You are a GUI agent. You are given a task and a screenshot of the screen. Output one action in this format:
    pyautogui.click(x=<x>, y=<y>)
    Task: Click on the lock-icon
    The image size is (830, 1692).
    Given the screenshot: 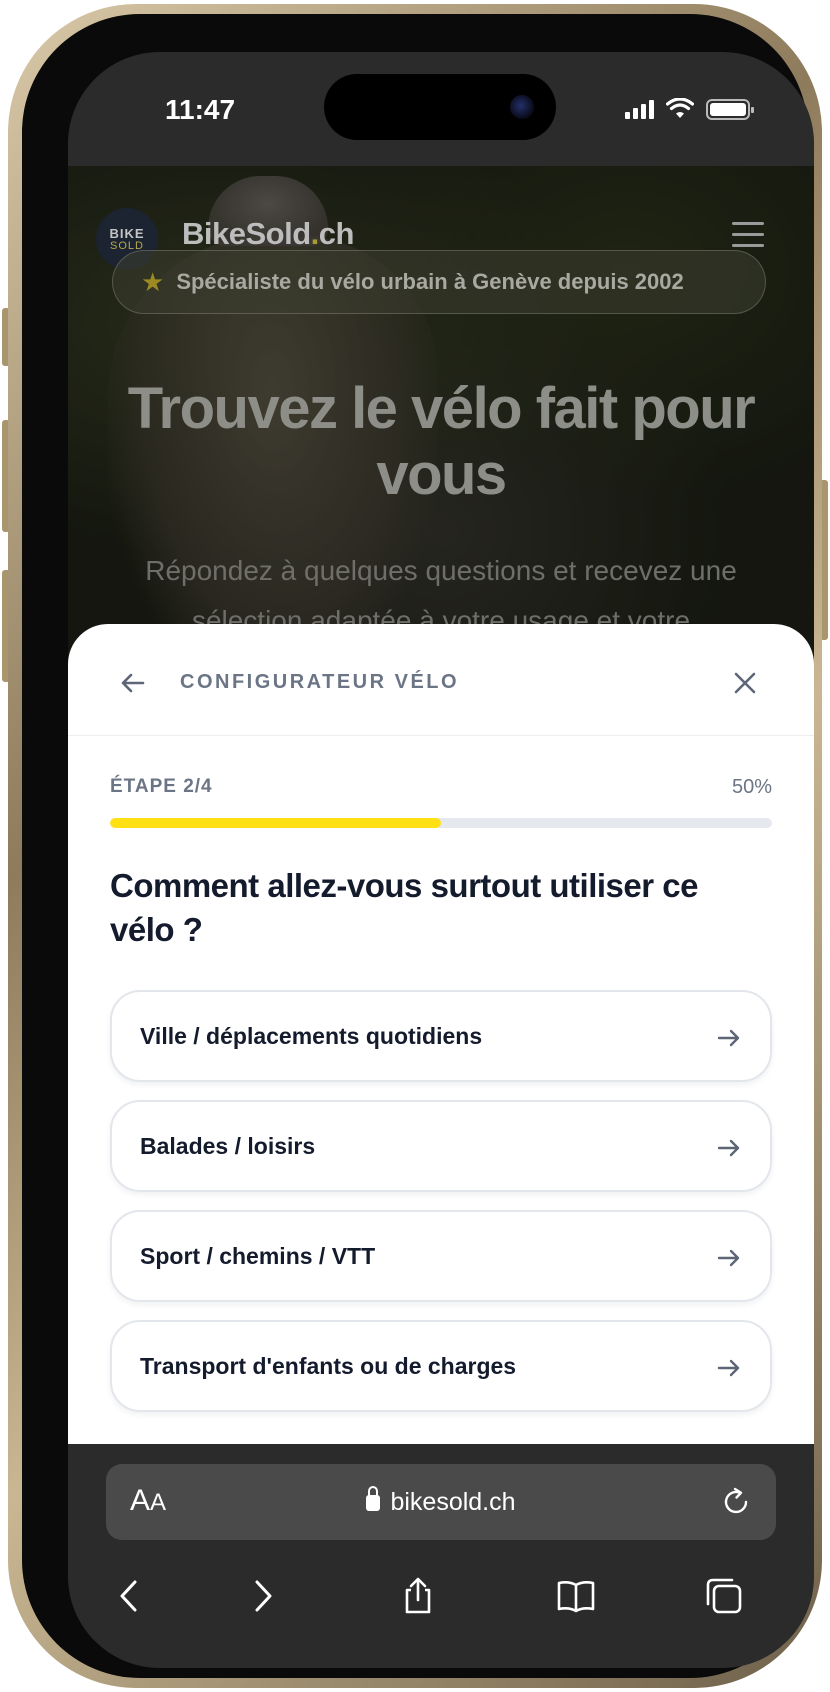 What is the action you would take?
    pyautogui.click(x=373, y=1498)
    